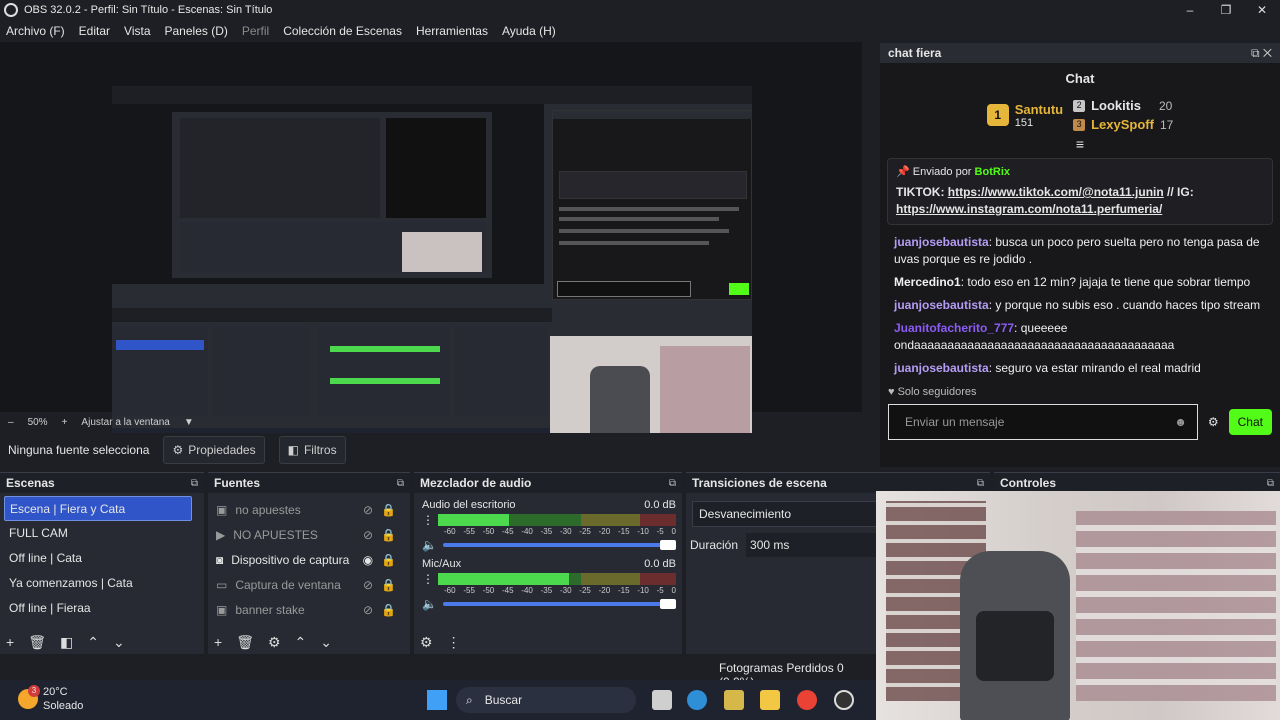 This screenshot has height=720, width=1280. Describe the element at coordinates (35, 31) in the screenshot. I see `menu-file: Archivo (F)` at that location.